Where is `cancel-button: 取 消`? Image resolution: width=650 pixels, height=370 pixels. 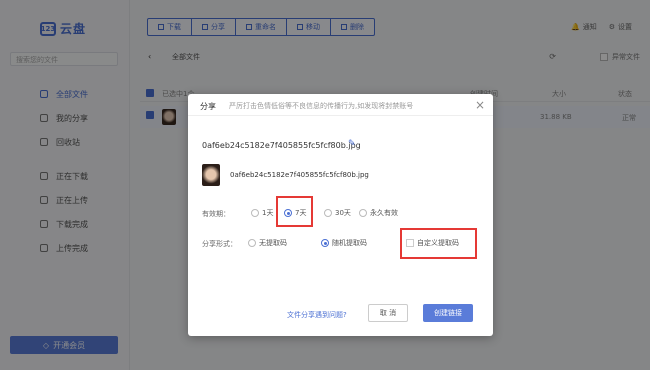
cancel-button: 取 消 is located at coordinates (388, 313).